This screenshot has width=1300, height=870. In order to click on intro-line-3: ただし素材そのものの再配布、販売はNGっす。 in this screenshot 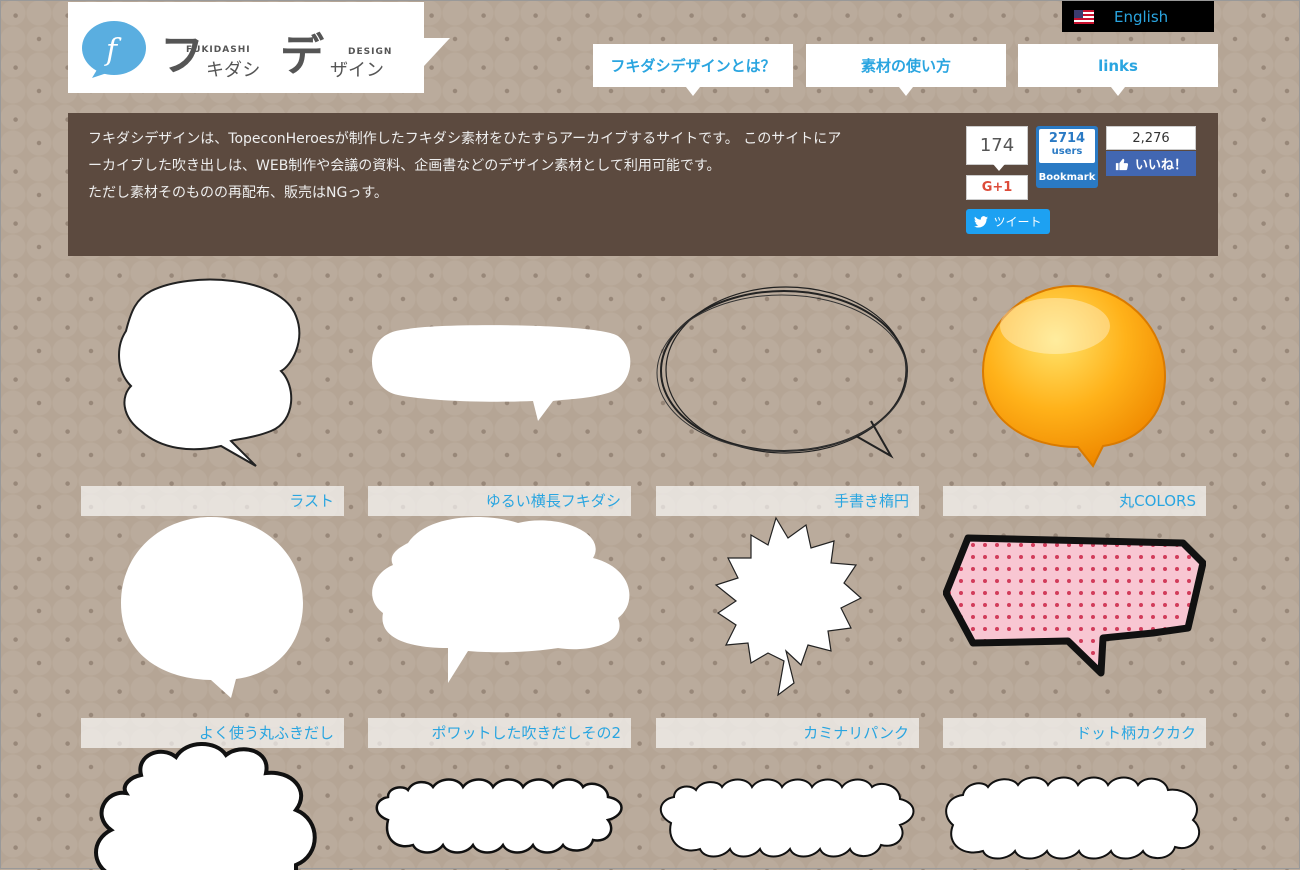, I will do `click(238, 193)`.